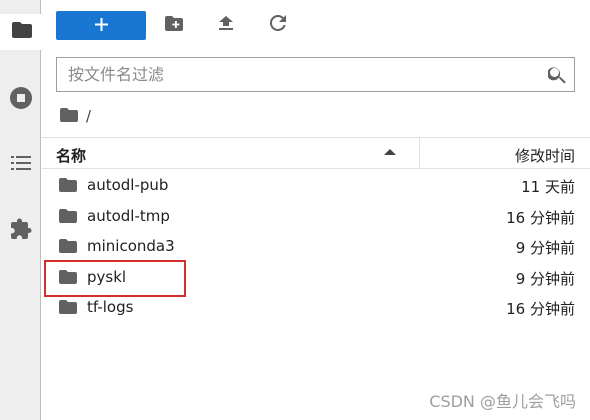 The image size is (590, 420). I want to click on column-header-modified: 修改时间, so click(545, 155).